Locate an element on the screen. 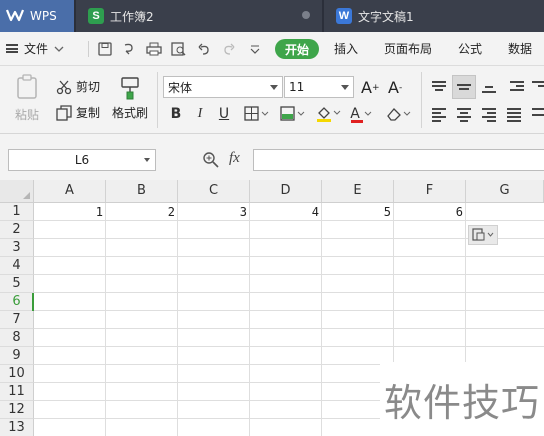  tab-document: W 文字文稿1 is located at coordinates (434, 16).